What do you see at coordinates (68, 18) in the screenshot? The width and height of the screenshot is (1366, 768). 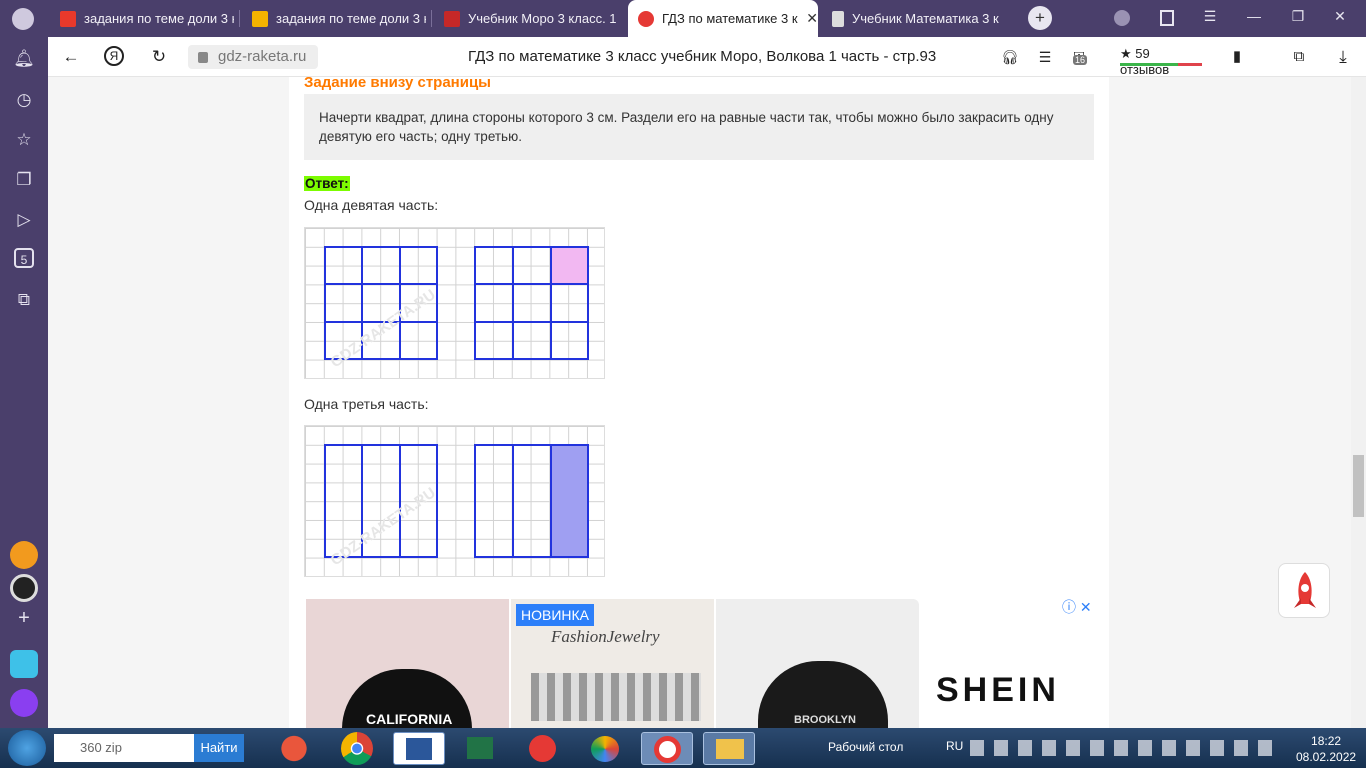 I see `yandex-favicon-icon` at bounding box center [68, 18].